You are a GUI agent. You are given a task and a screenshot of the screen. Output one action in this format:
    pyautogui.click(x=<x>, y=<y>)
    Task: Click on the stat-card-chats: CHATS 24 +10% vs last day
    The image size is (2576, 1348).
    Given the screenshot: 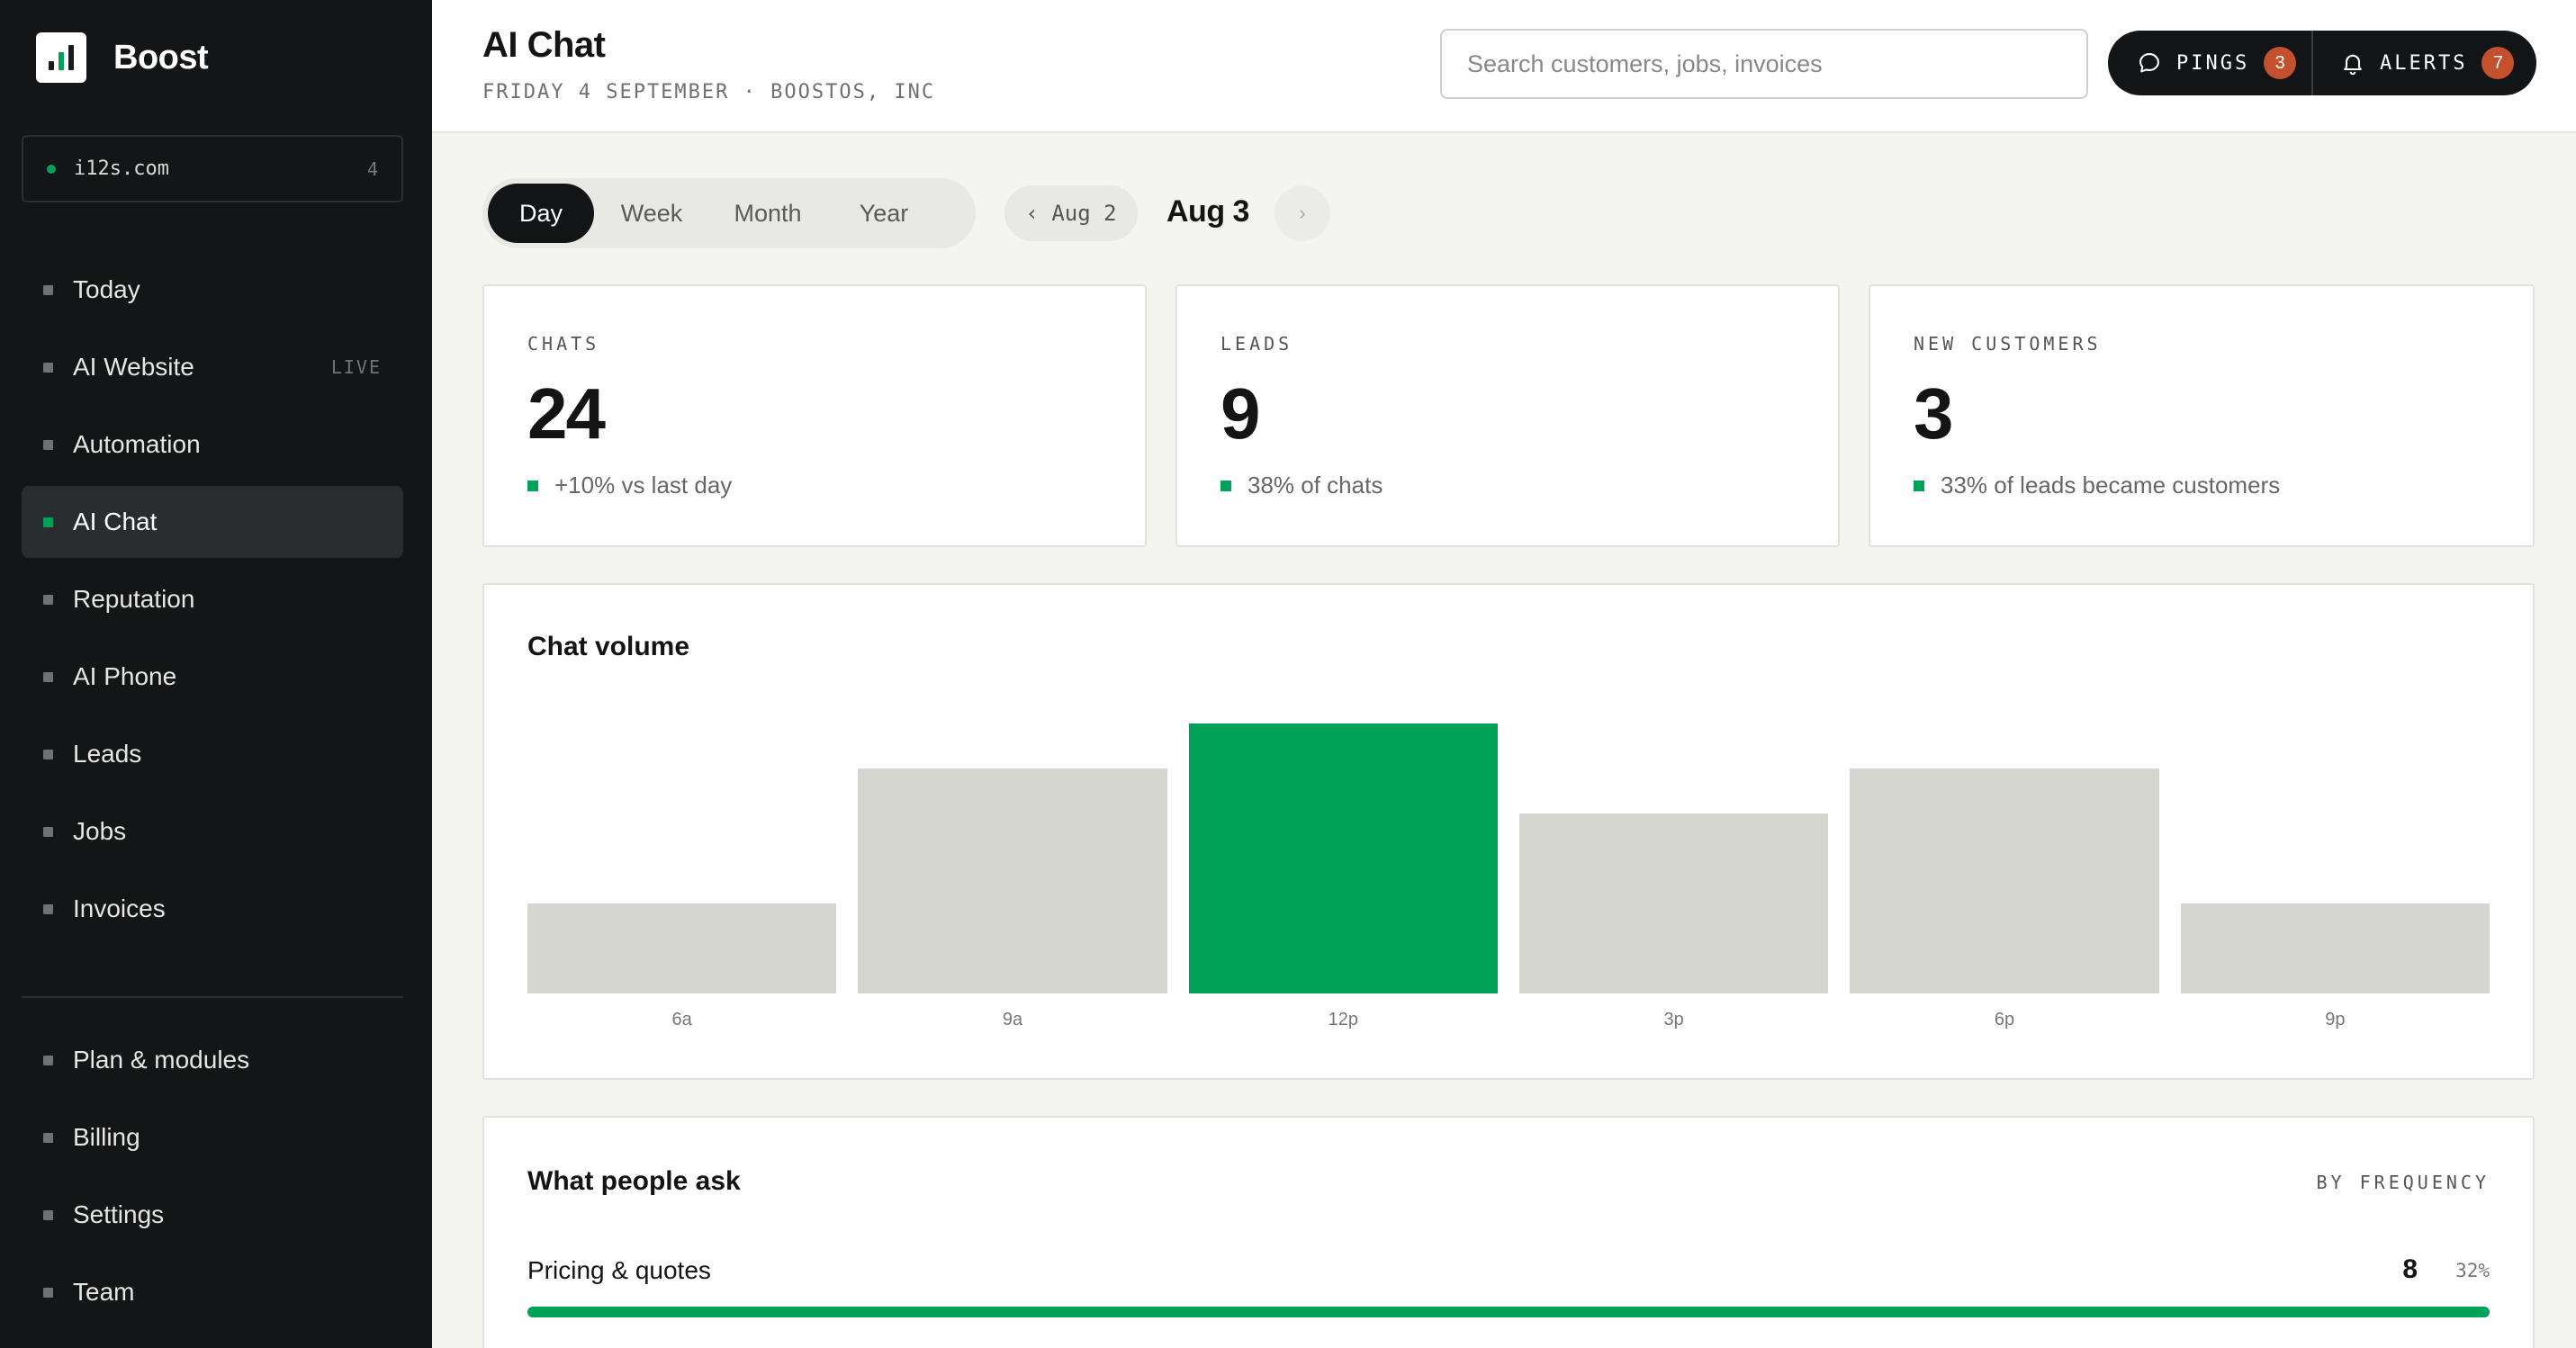 What is the action you would take?
    pyautogui.click(x=814, y=415)
    